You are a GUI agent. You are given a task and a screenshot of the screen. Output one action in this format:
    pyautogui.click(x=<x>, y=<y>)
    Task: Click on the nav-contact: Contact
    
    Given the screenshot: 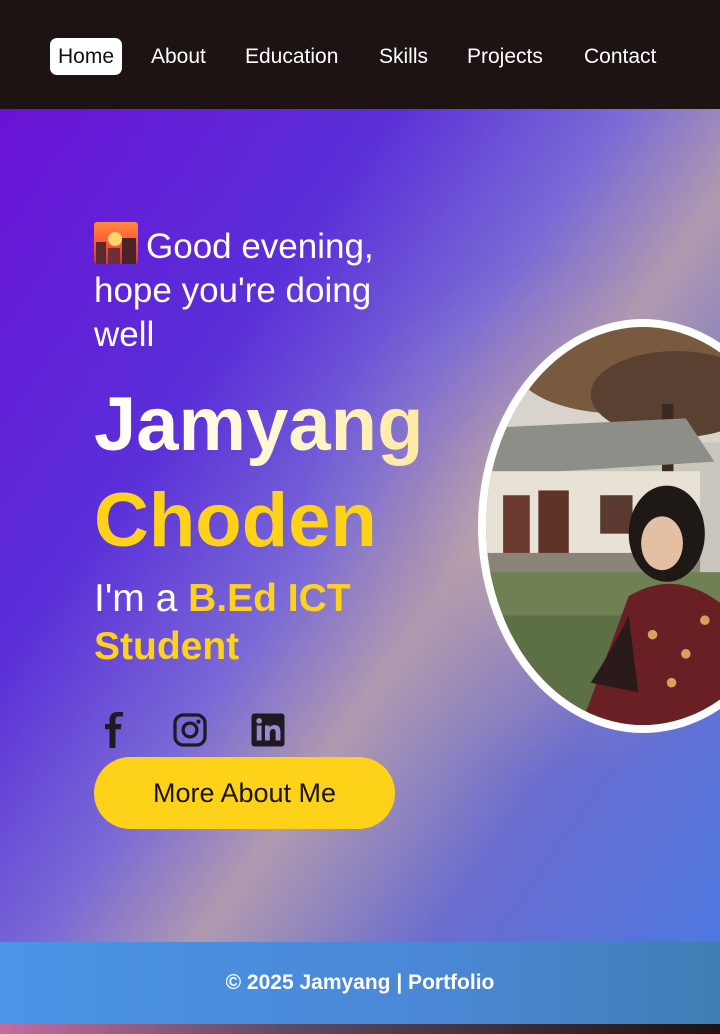 What is the action you would take?
    pyautogui.click(x=620, y=56)
    